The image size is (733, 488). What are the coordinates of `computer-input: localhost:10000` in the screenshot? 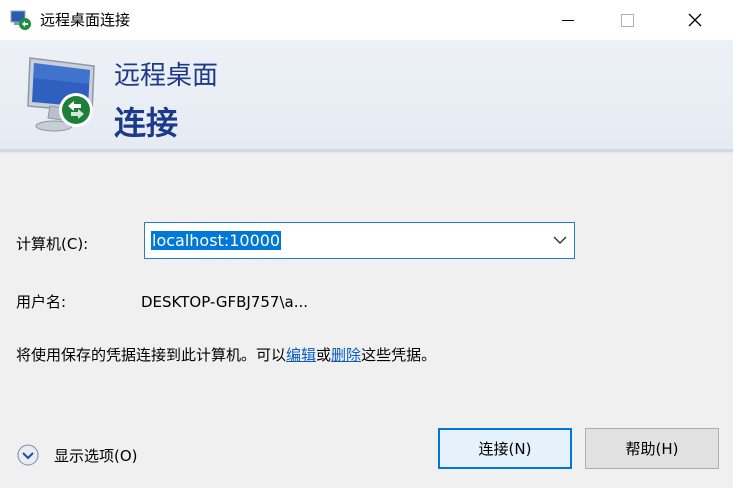 It's located at (216, 241).